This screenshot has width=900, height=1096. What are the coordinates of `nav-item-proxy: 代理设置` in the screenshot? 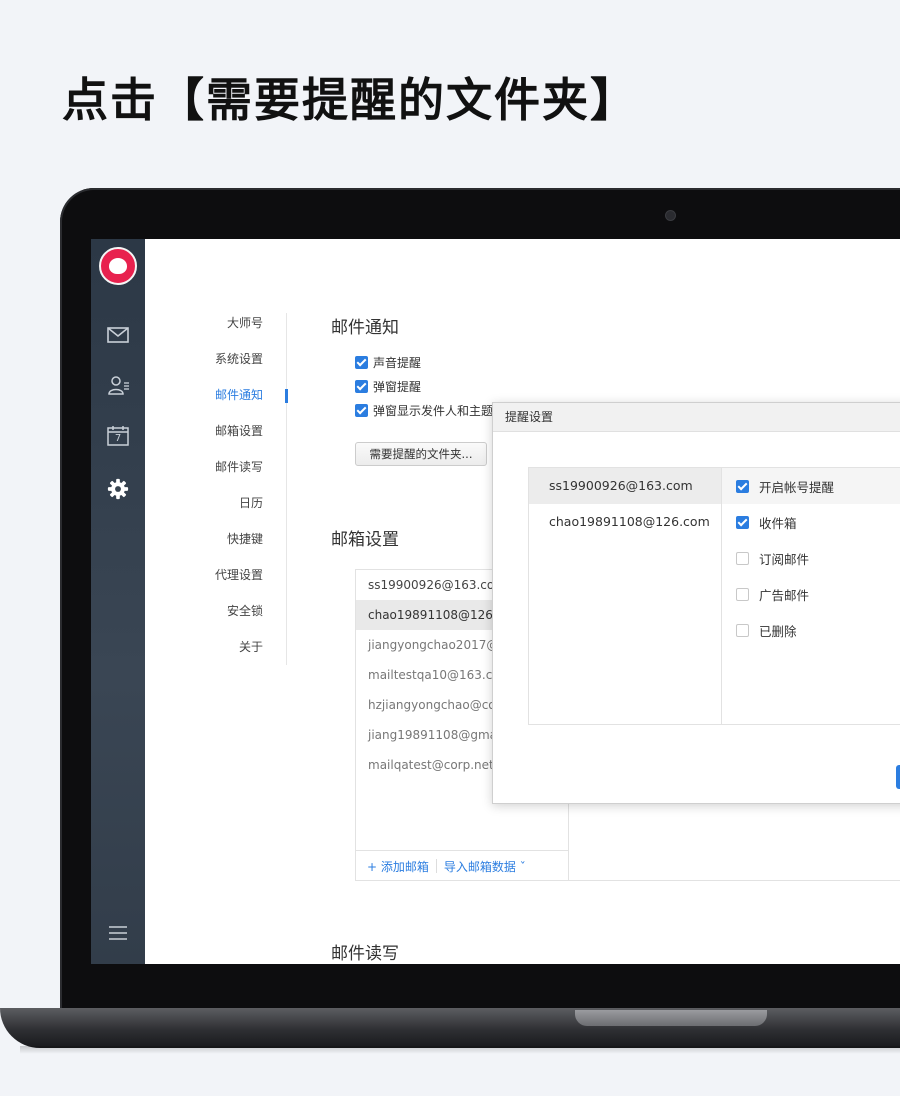 It's located at (230, 583).